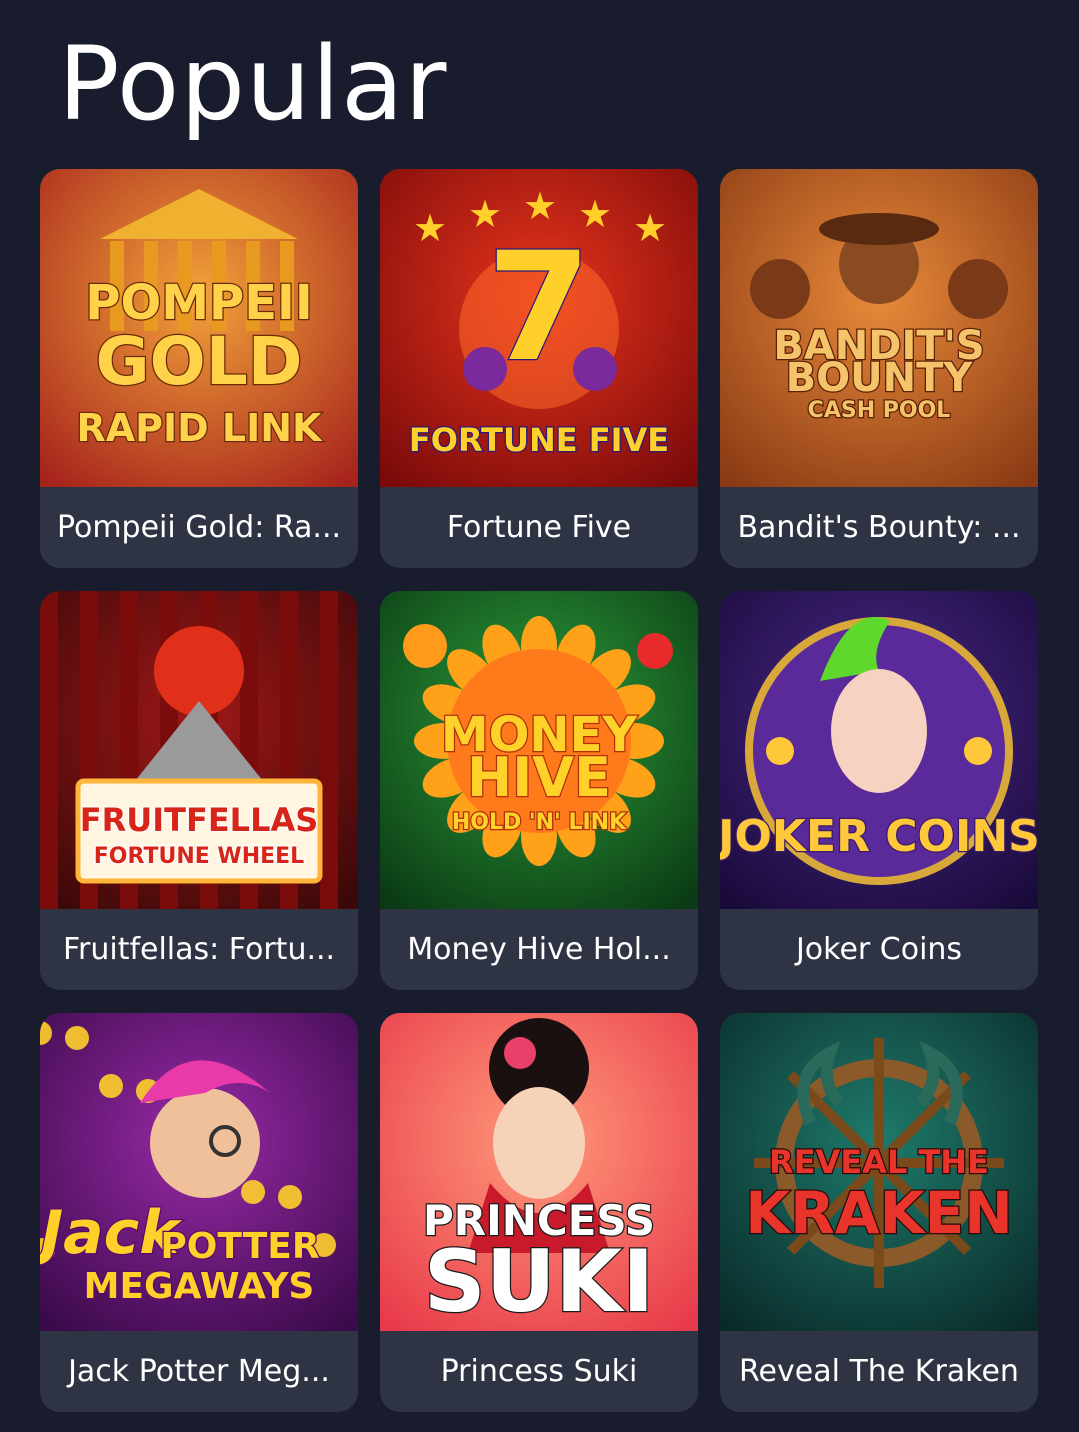 The width and height of the screenshot is (1079, 1432). I want to click on art-title-text: HOLD 'N' LINK, so click(539, 822).